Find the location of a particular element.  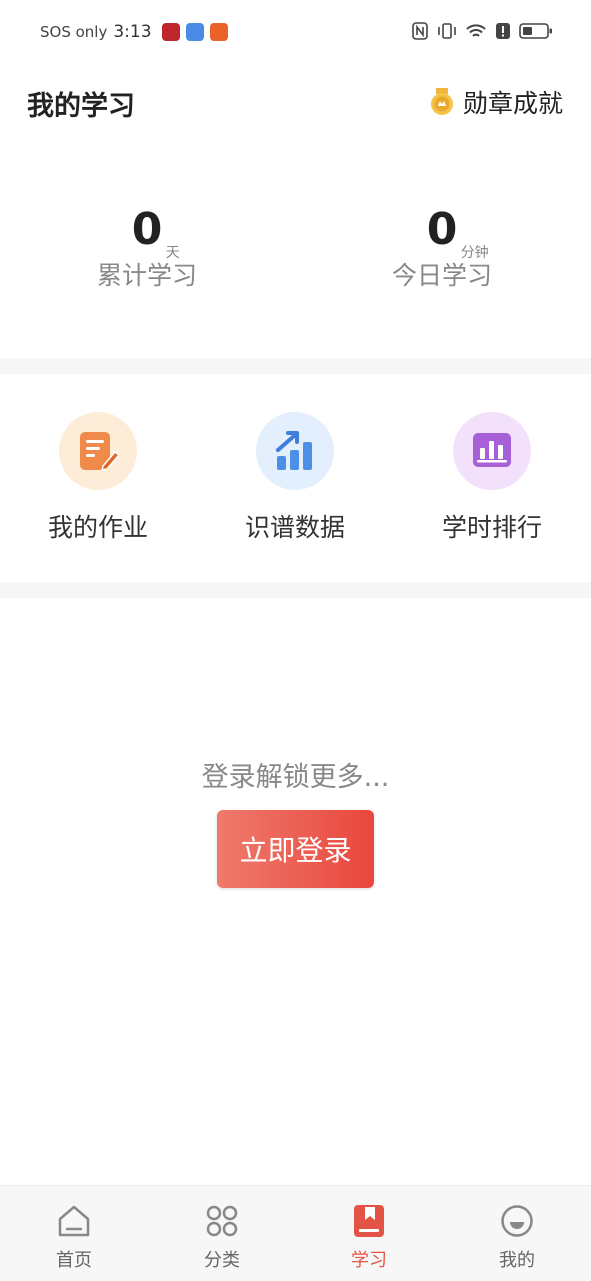

tab-label: 分类 is located at coordinates (222, 1260).